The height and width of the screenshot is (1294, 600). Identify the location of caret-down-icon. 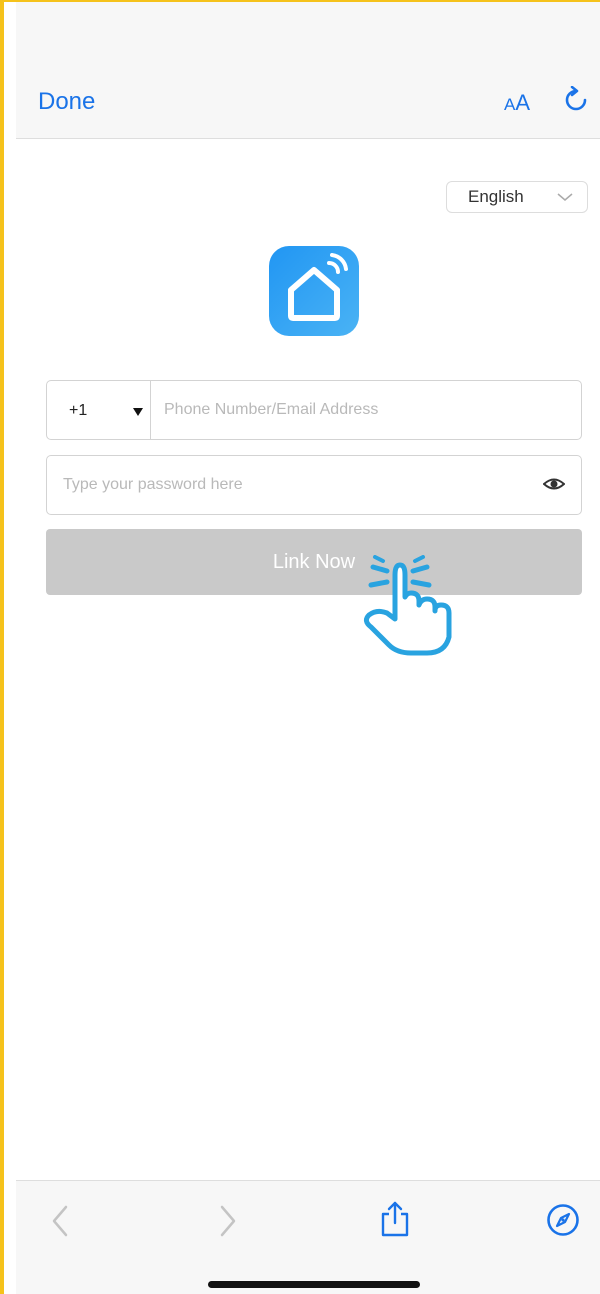
(138, 412).